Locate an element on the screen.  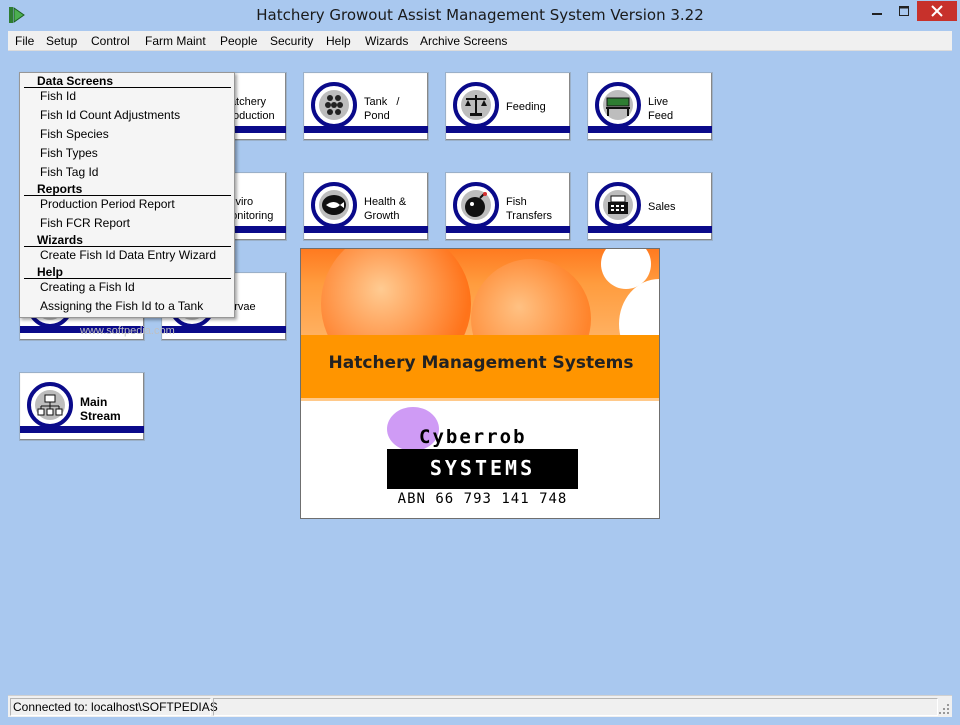
menu-item-fish-species: Fish Species is located at coordinates (74, 134).